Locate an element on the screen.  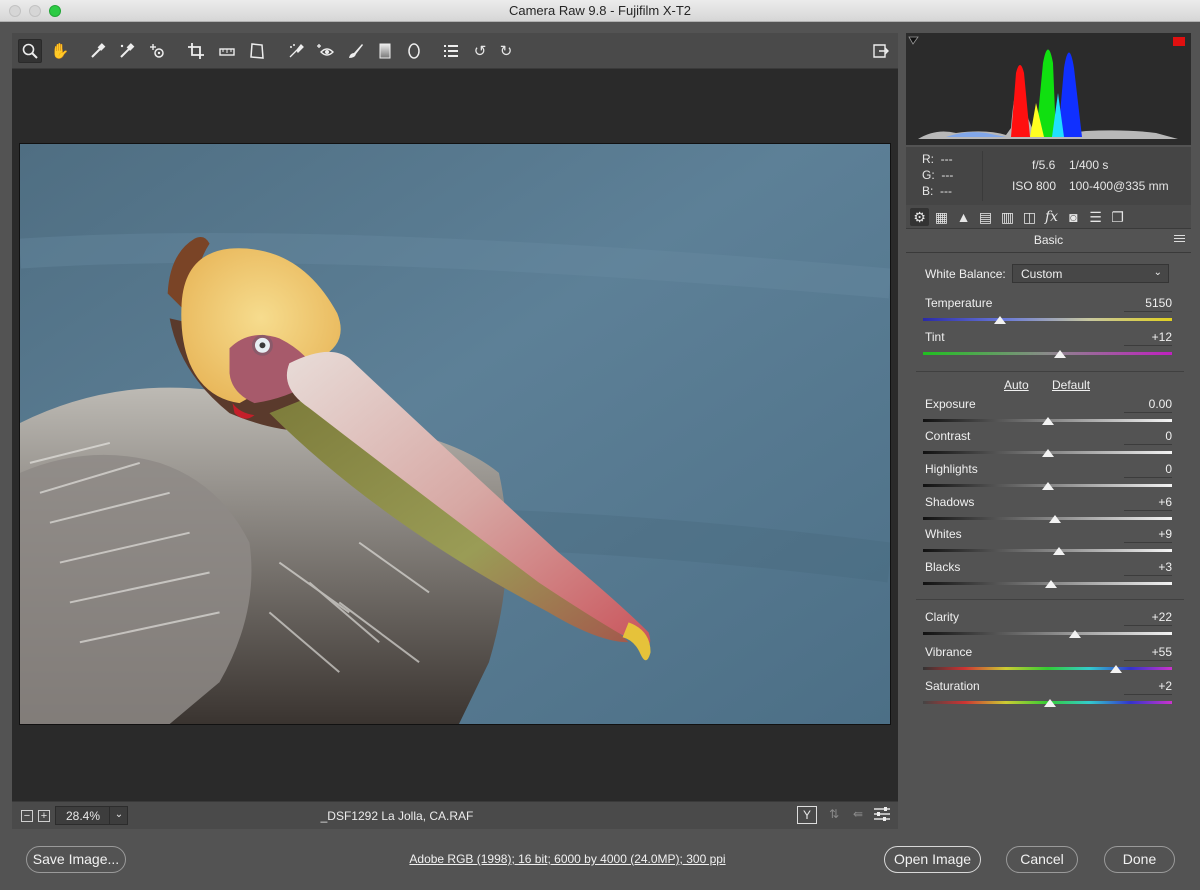
zoom-out-button: − is located at coordinates (27, 816).